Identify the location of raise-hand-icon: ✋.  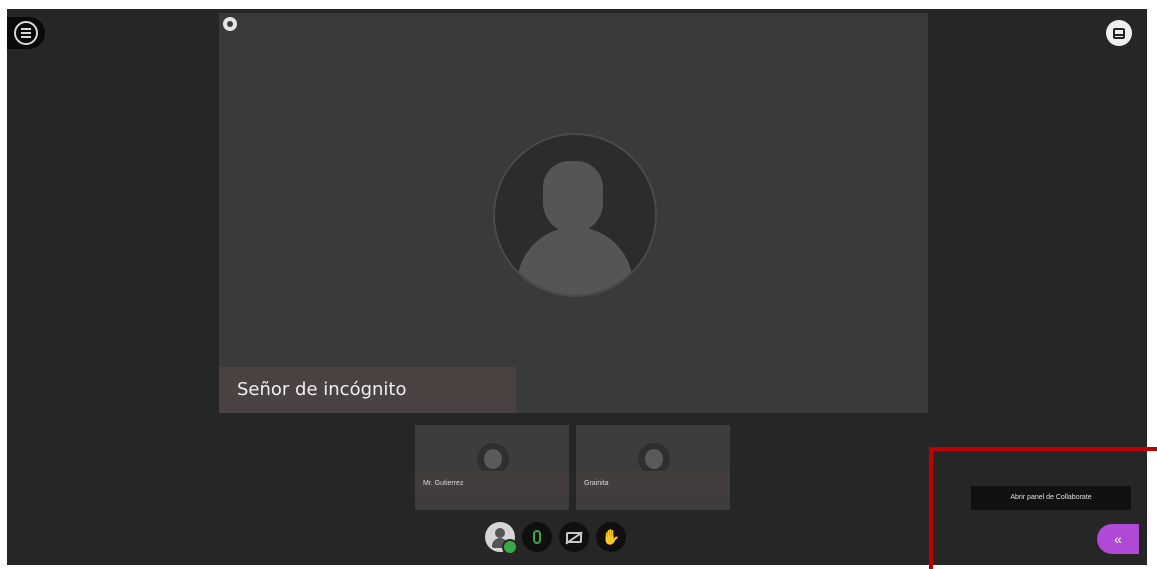
(611, 537).